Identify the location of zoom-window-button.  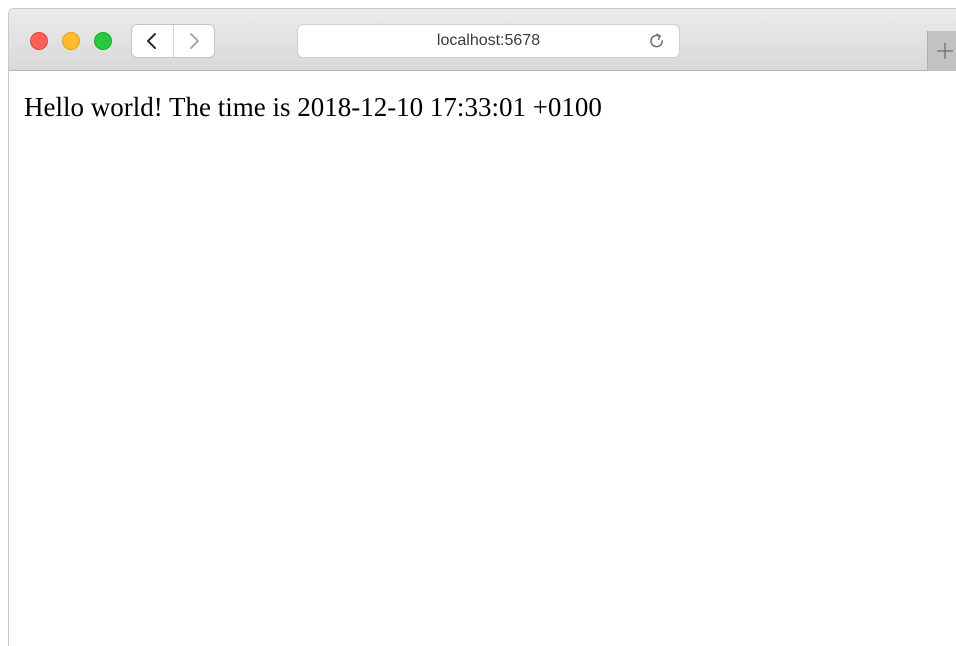
(103, 41).